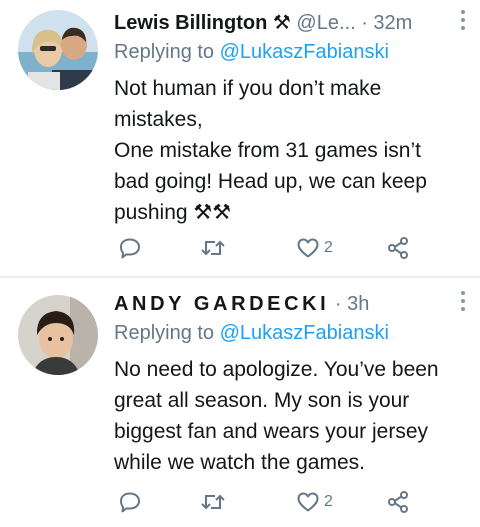 This screenshot has height=527, width=480. I want to click on tweet-text-line: pushing ⚒⚒, so click(173, 212).